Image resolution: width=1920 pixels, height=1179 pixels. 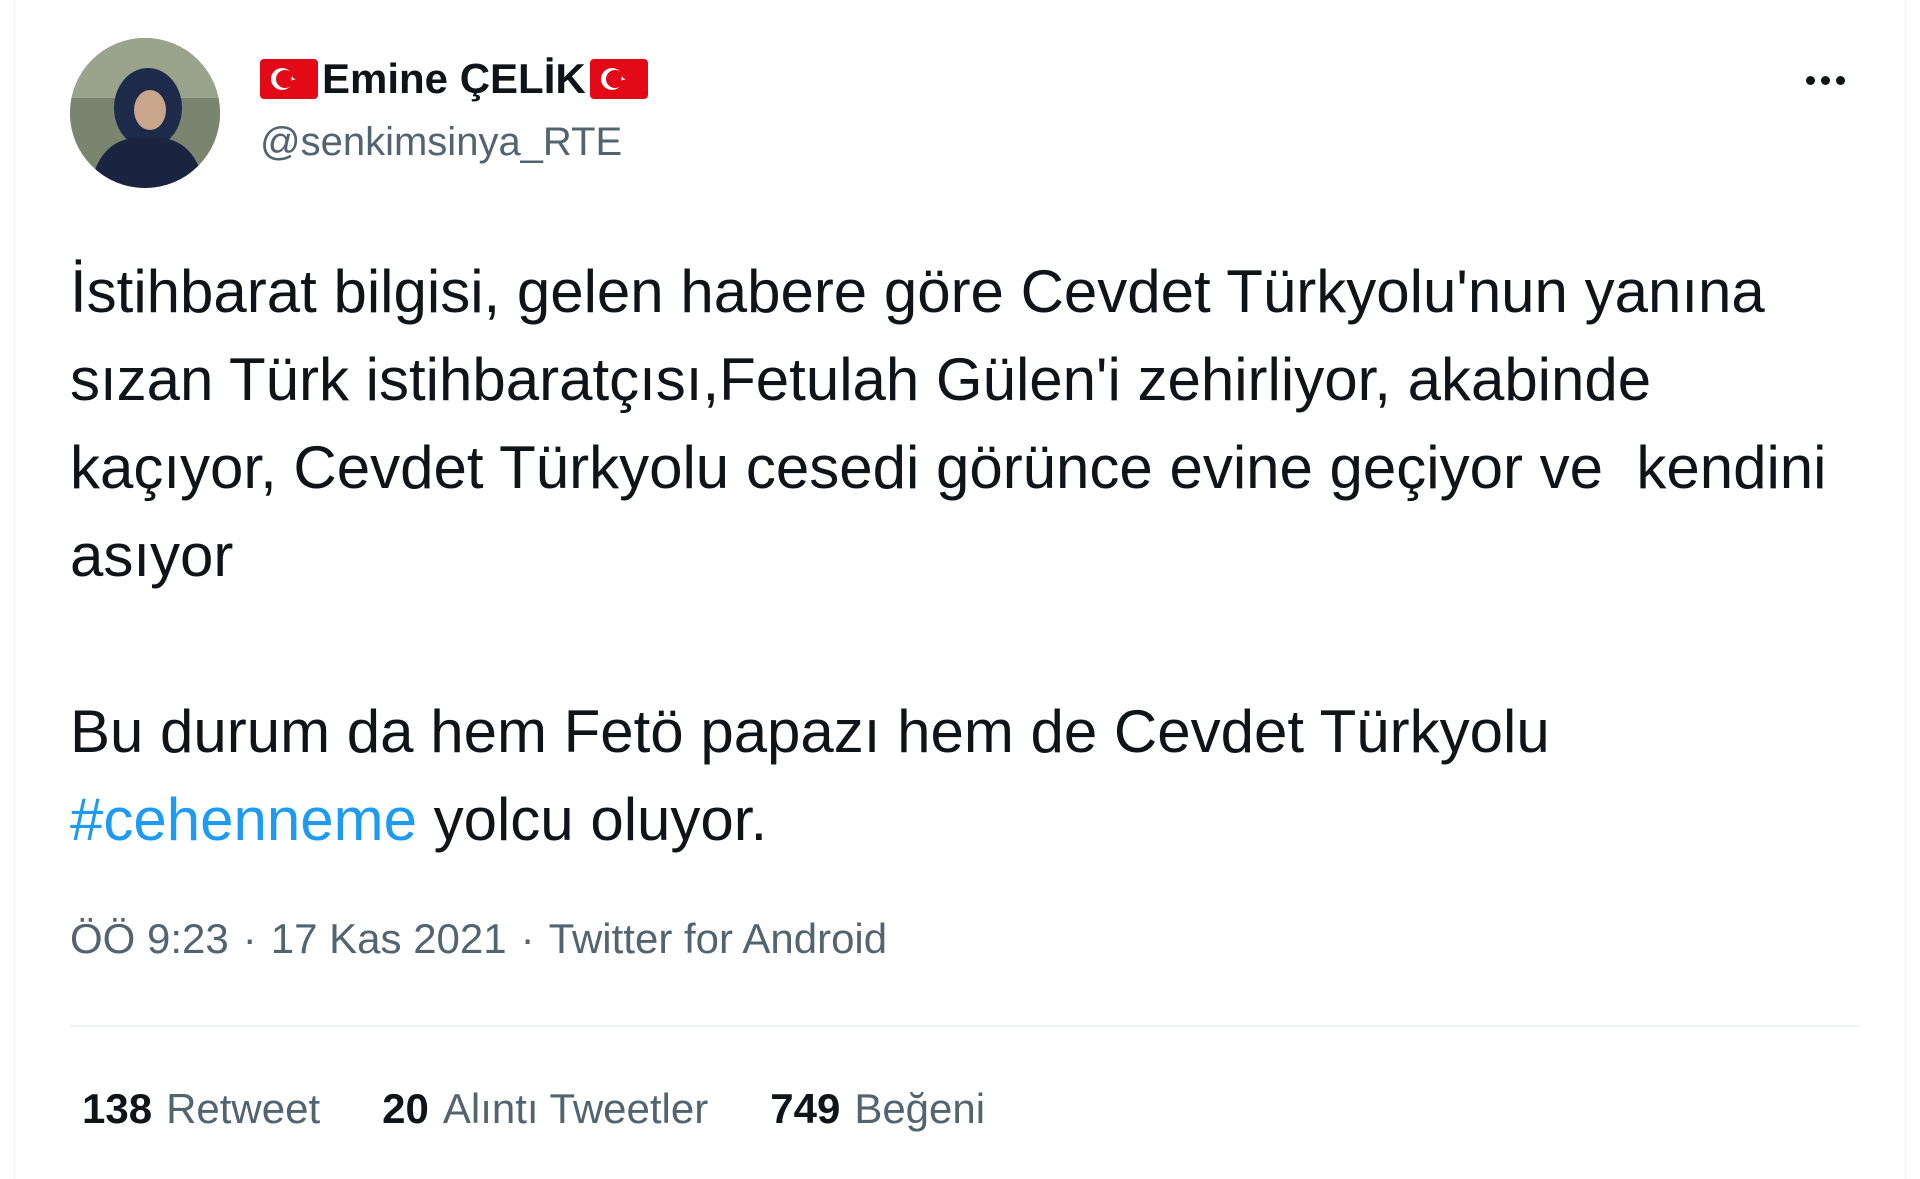 I want to click on likes-label: Beğeni, so click(x=920, y=1108).